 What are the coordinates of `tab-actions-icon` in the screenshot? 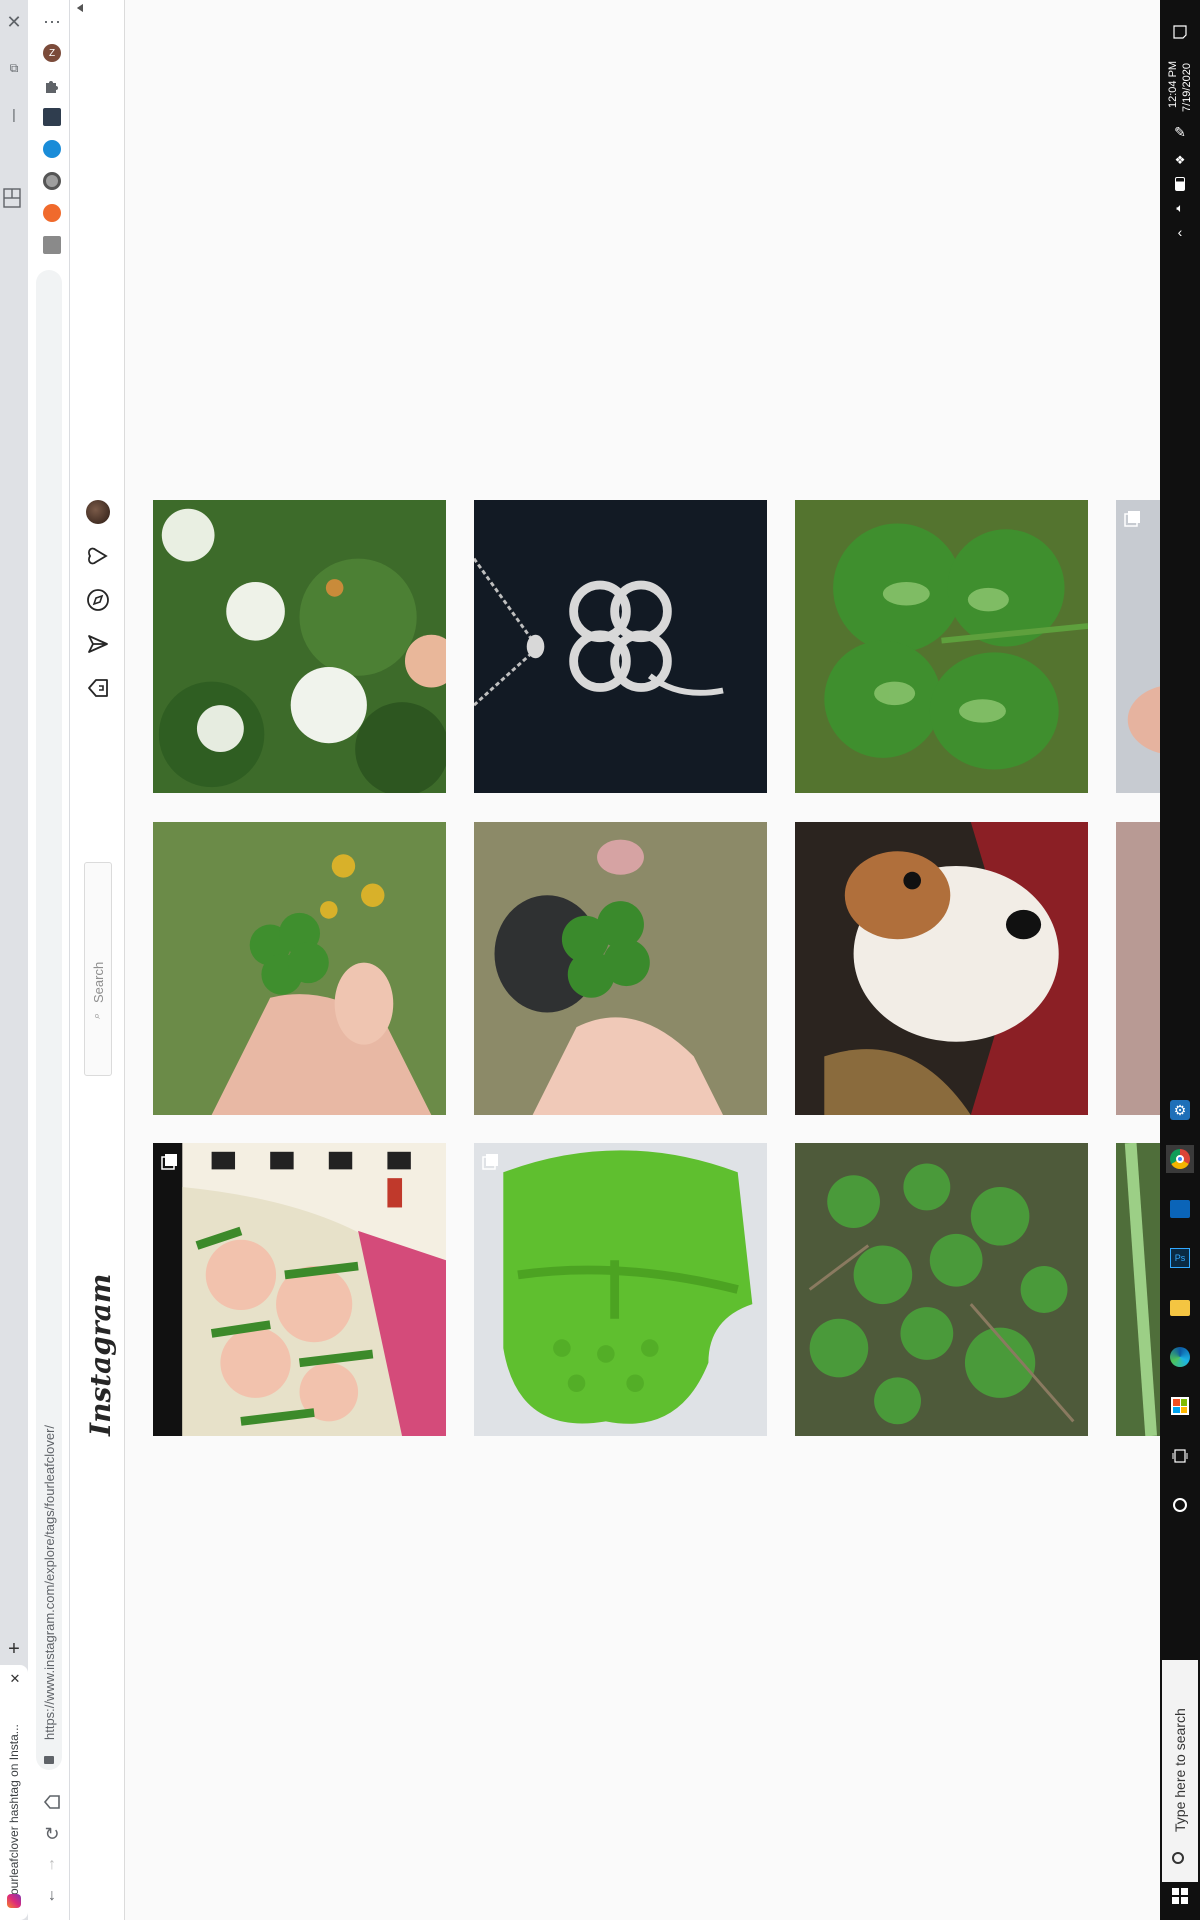 It's located at (12, 198).